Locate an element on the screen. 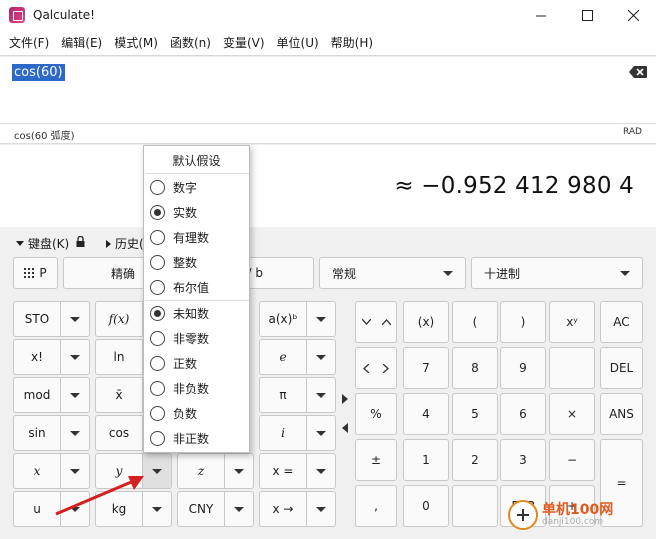 The height and width of the screenshot is (539, 656). assumption-positive: 正数 is located at coordinates (173, 363).